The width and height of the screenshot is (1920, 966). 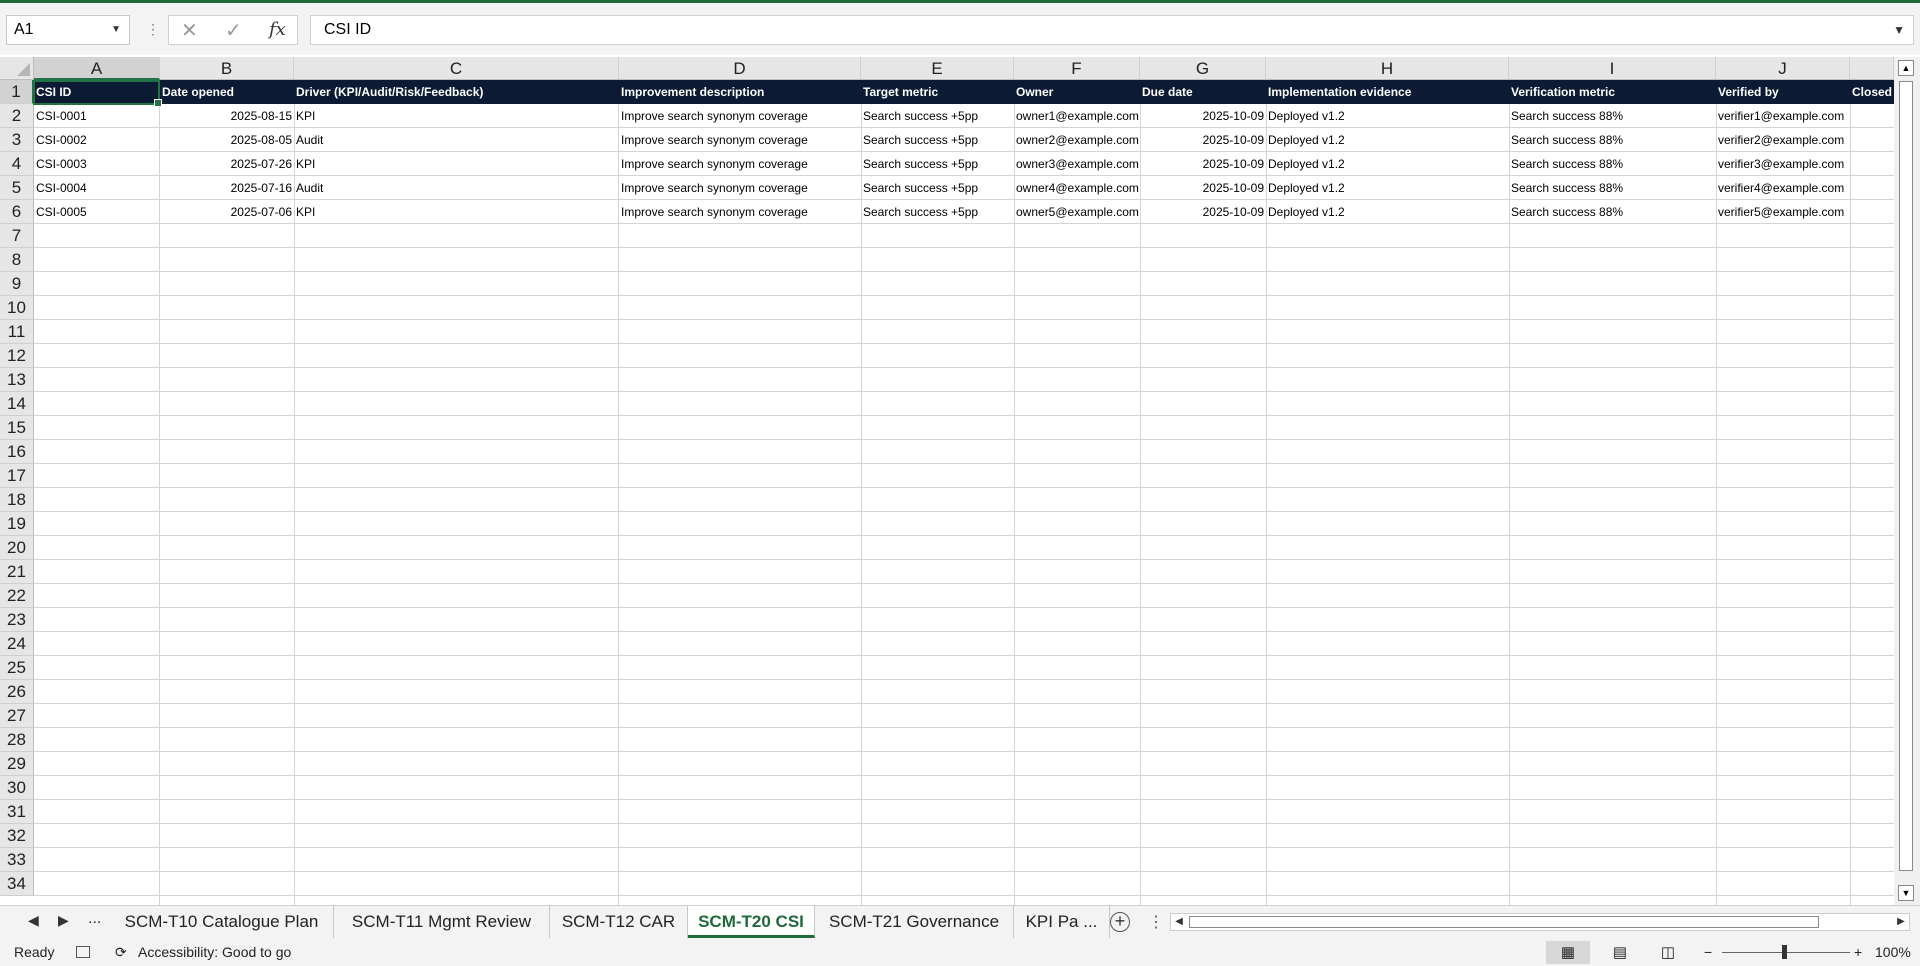 What do you see at coordinates (937, 92) in the screenshot?
I see `header-cell: Target metric` at bounding box center [937, 92].